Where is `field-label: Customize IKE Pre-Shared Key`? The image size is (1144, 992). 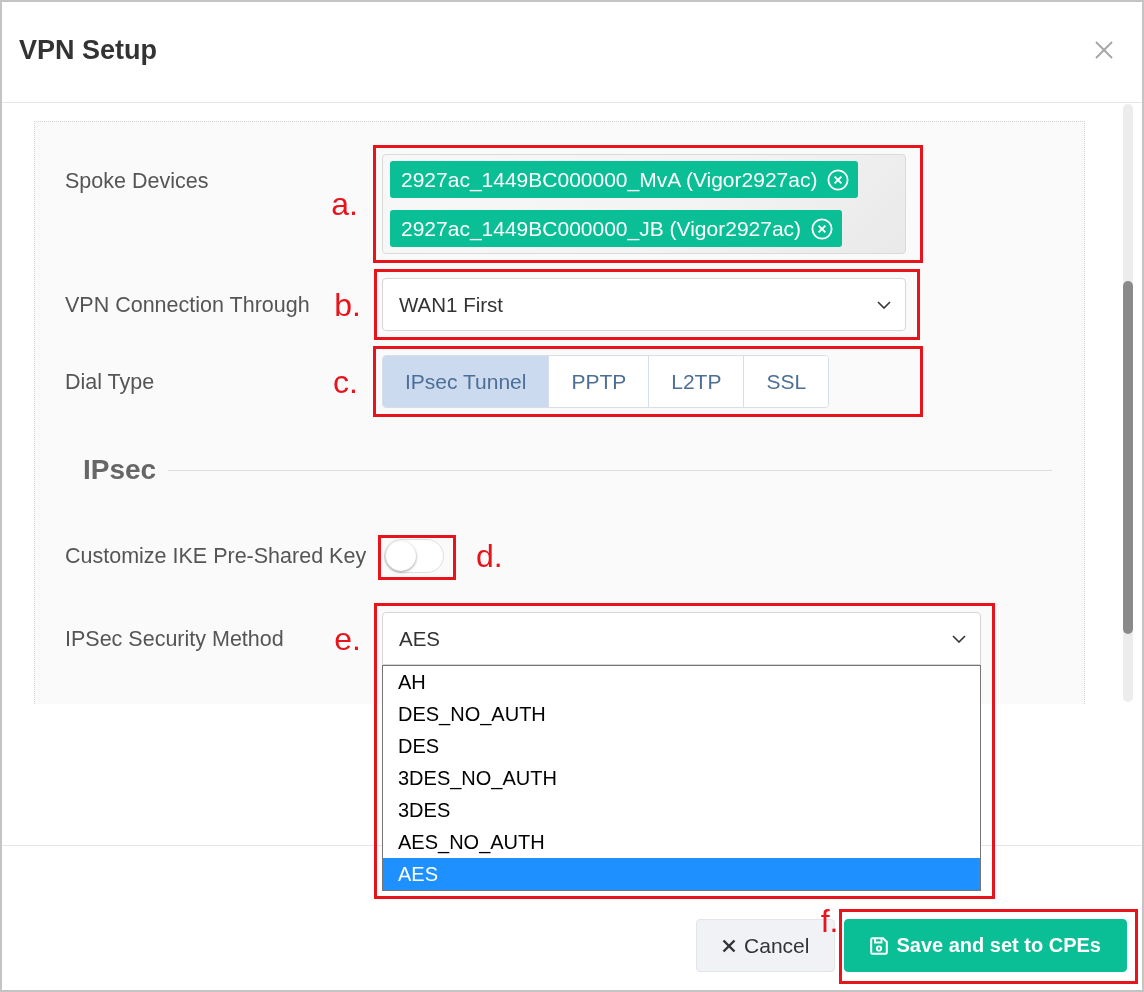
field-label: Customize IKE Pre-Shared Key is located at coordinates (216, 555).